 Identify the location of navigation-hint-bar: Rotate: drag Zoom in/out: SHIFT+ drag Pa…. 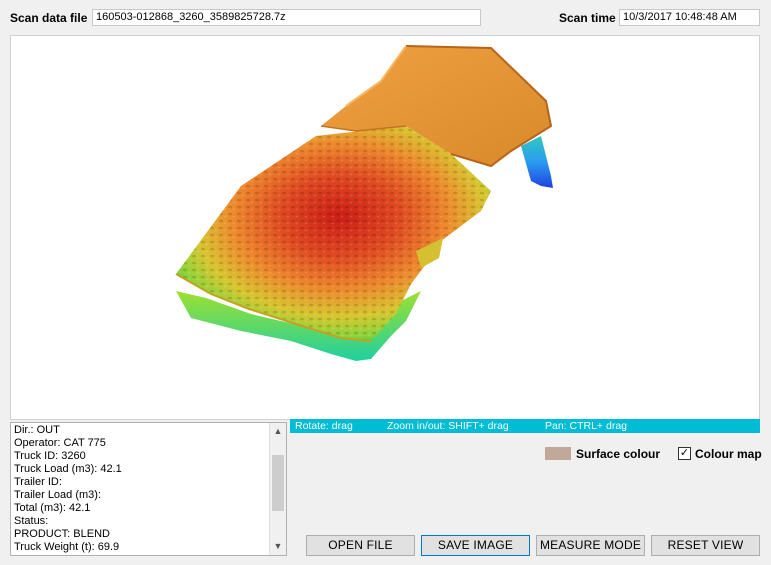
(525, 426).